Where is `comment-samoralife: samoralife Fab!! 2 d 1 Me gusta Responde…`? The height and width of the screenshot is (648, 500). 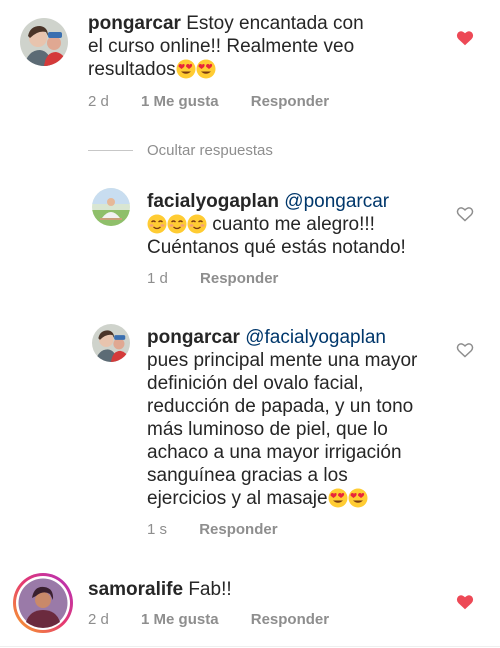 comment-samoralife: samoralife Fab!! 2 d 1 Me gusta Responde… is located at coordinates (250, 607).